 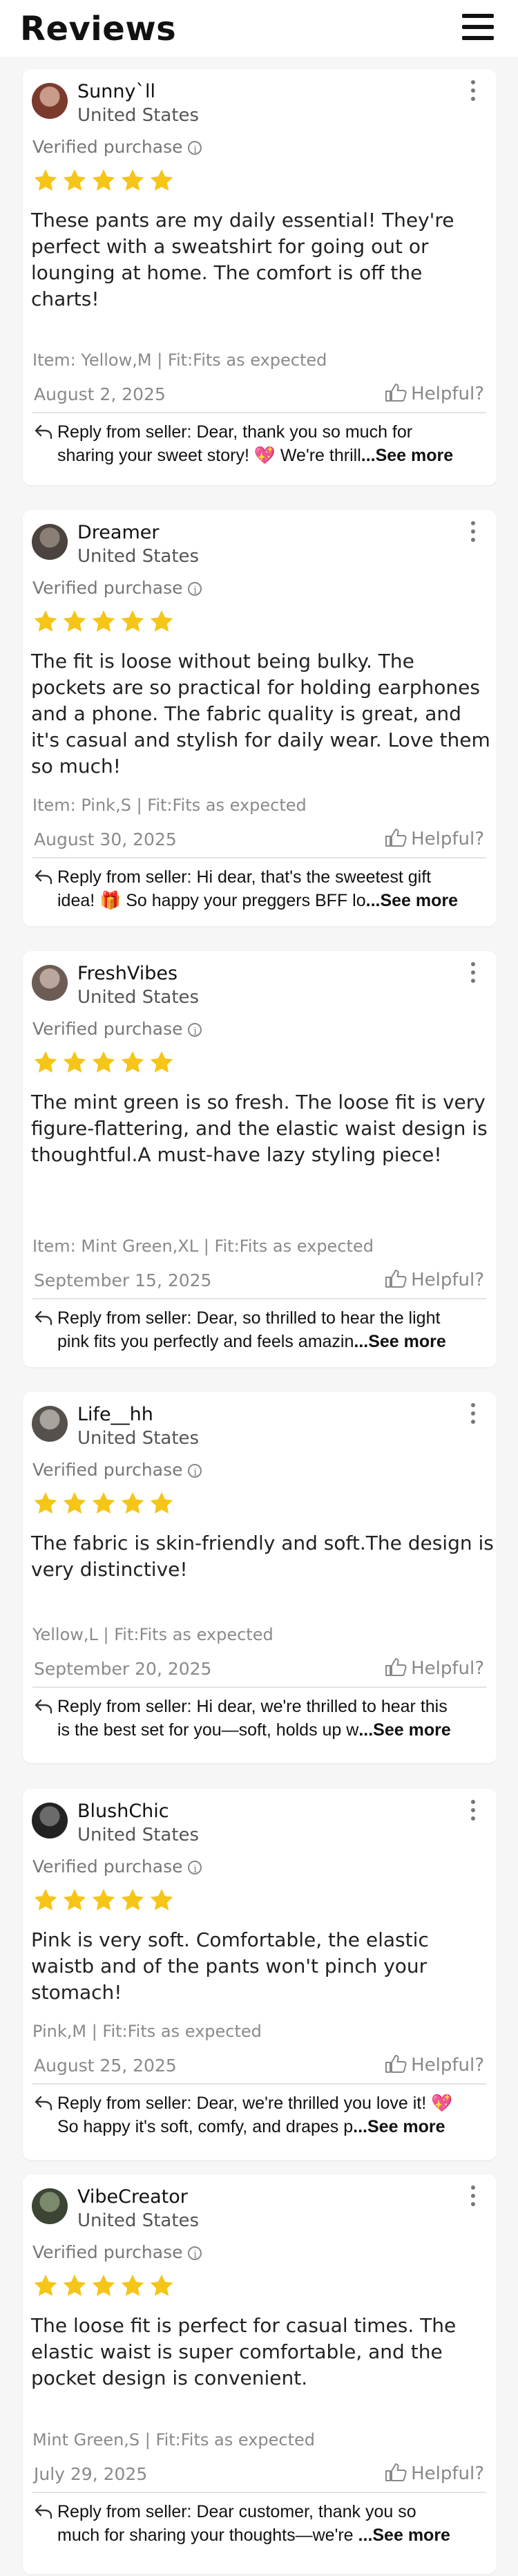 I want to click on seller-reply-text: is the best set for you—soft, holds up w, so click(x=208, y=1730).